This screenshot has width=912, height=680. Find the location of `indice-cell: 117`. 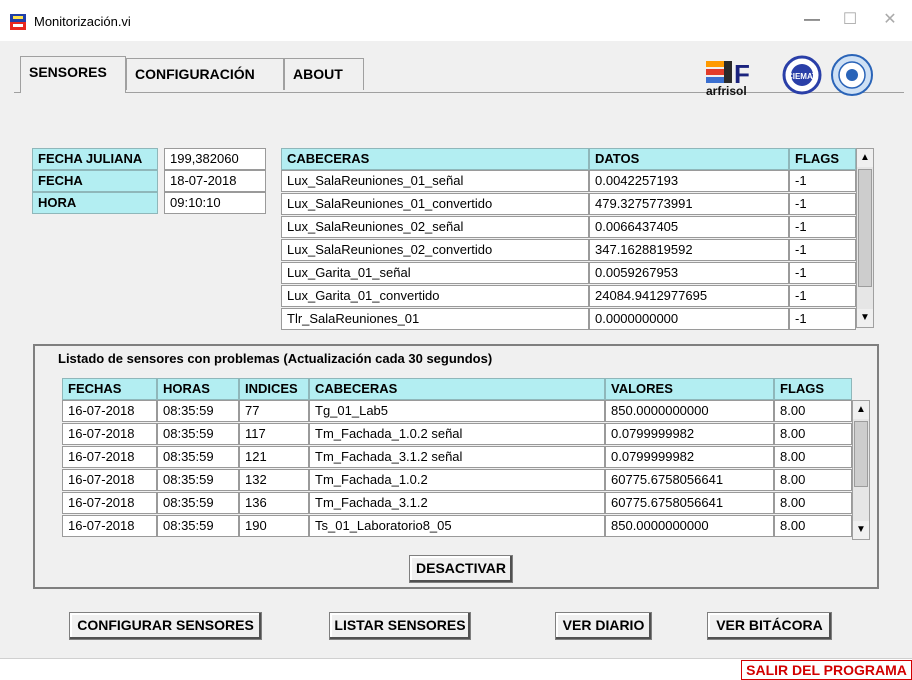

indice-cell: 117 is located at coordinates (274, 434).